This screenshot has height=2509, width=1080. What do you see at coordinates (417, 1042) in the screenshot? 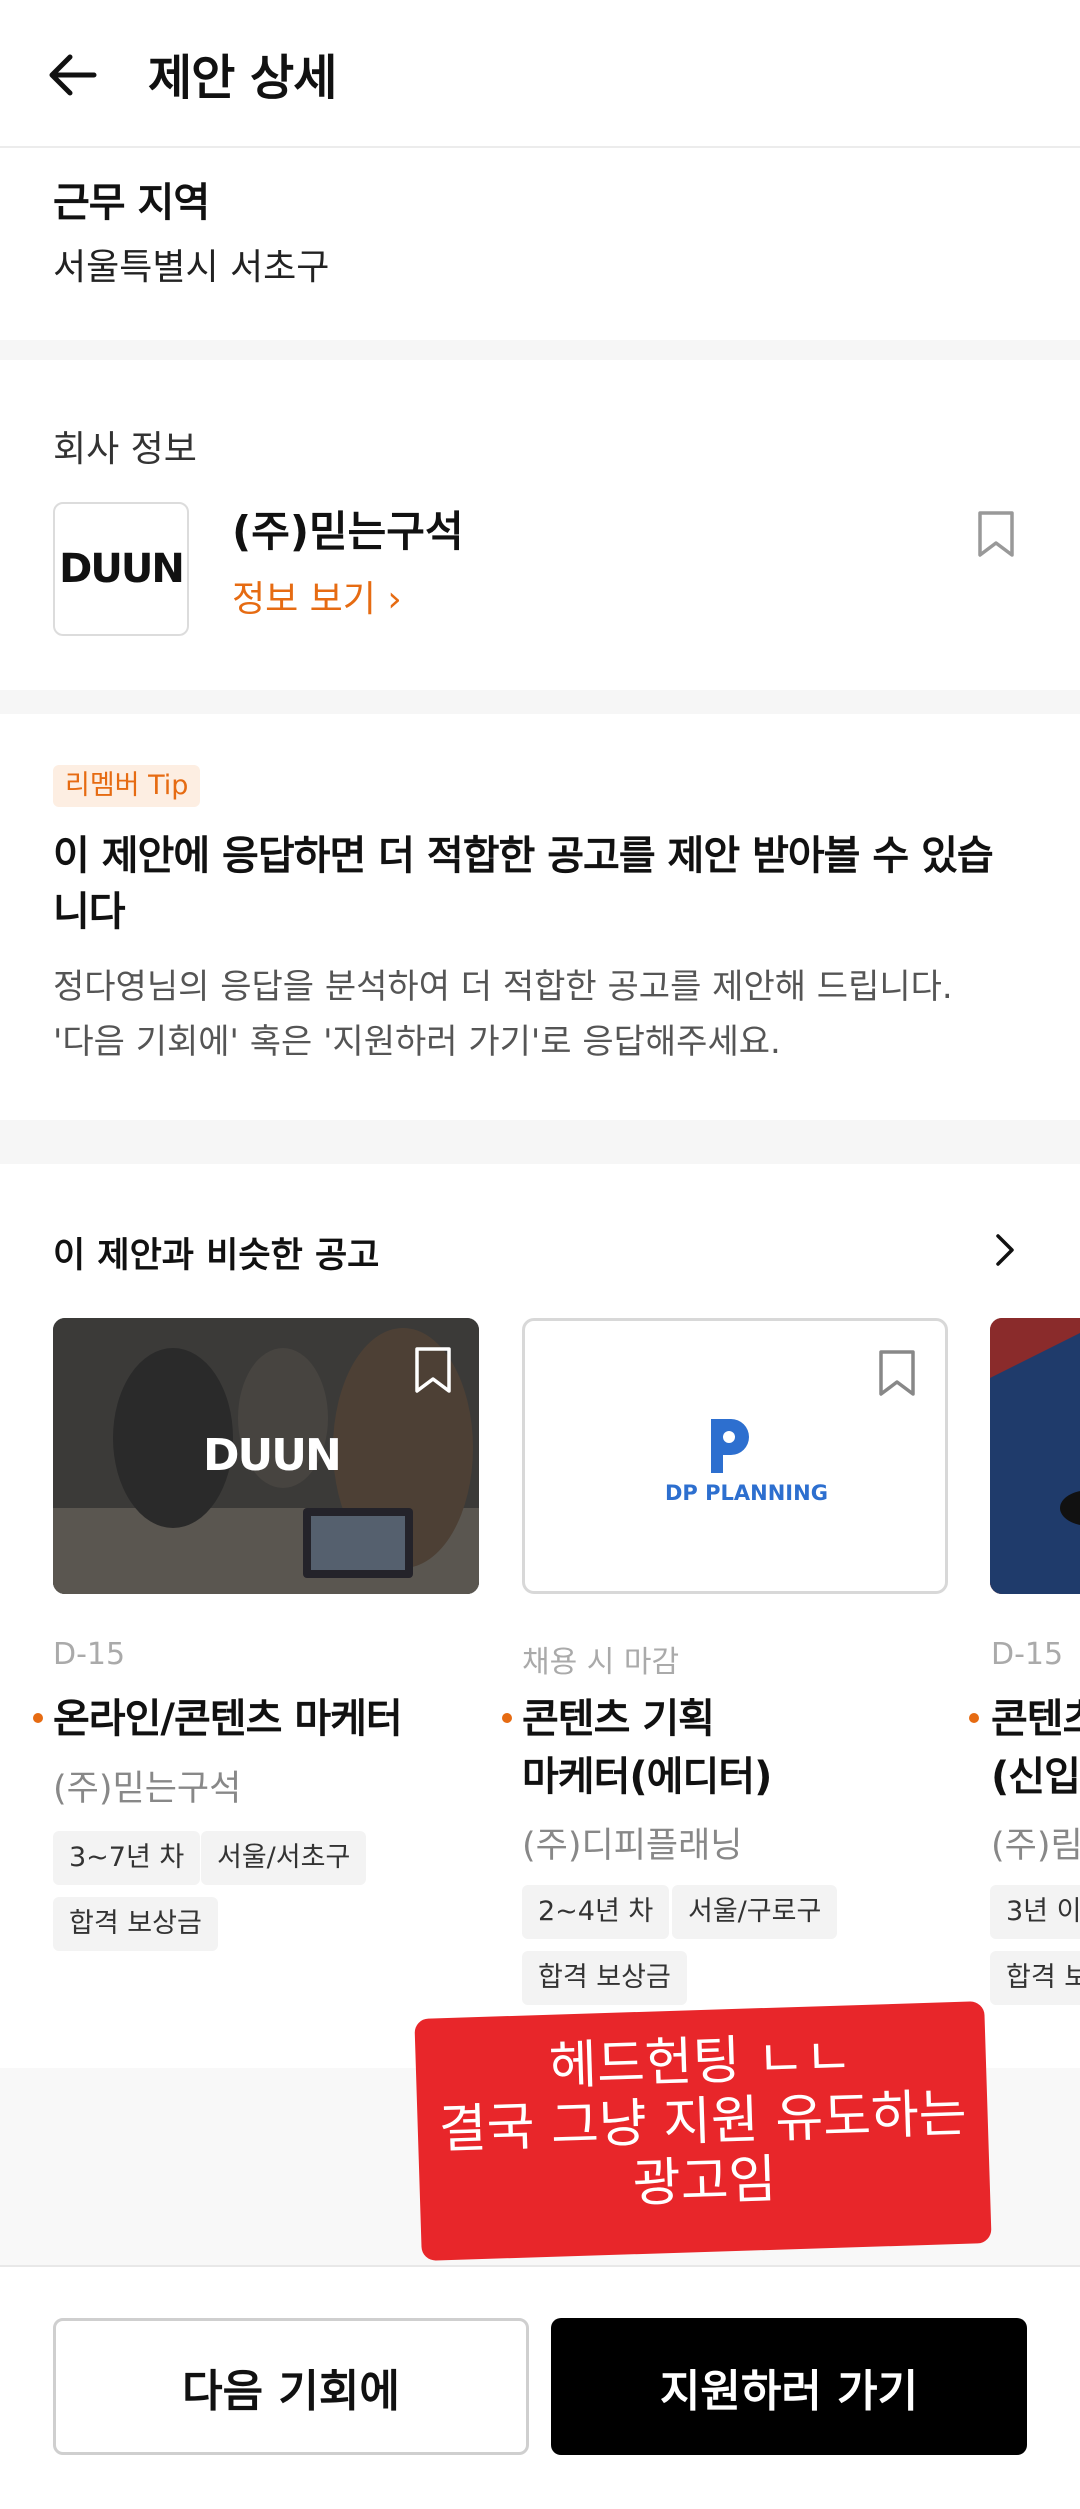
I see `tip-description-line: '다음 기회에' 혹은 '지원하러 가기'로 응답해주세요.` at bounding box center [417, 1042].